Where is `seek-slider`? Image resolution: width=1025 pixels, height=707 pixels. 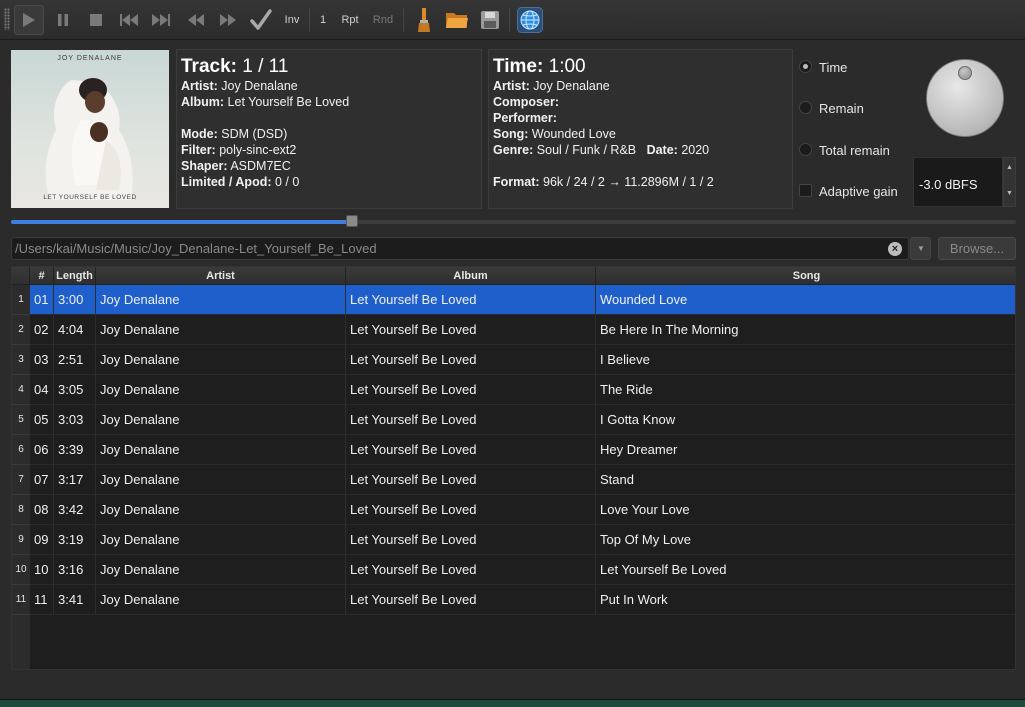 seek-slider is located at coordinates (513, 221).